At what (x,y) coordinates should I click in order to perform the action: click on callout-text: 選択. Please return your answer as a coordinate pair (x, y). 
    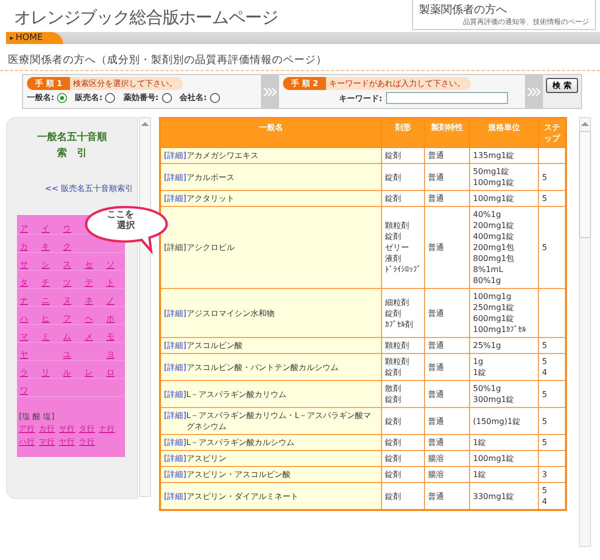
    Looking at the image, I should click on (126, 226).